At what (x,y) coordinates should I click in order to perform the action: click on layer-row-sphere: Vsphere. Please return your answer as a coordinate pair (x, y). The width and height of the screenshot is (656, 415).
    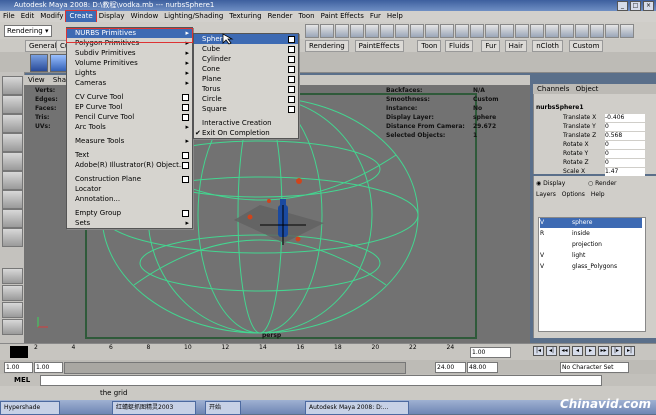
    Looking at the image, I should click on (591, 223).